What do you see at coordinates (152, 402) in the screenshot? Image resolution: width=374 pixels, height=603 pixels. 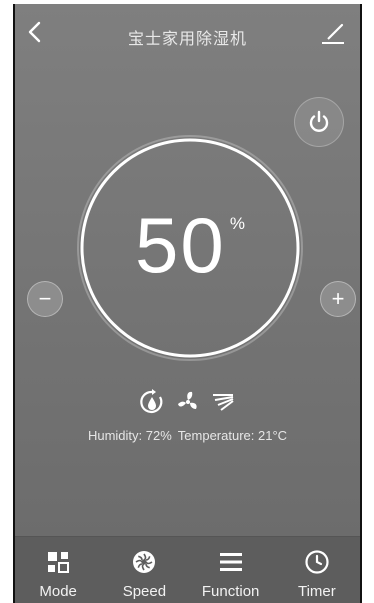 I see `dehumidify-mode-icon` at bounding box center [152, 402].